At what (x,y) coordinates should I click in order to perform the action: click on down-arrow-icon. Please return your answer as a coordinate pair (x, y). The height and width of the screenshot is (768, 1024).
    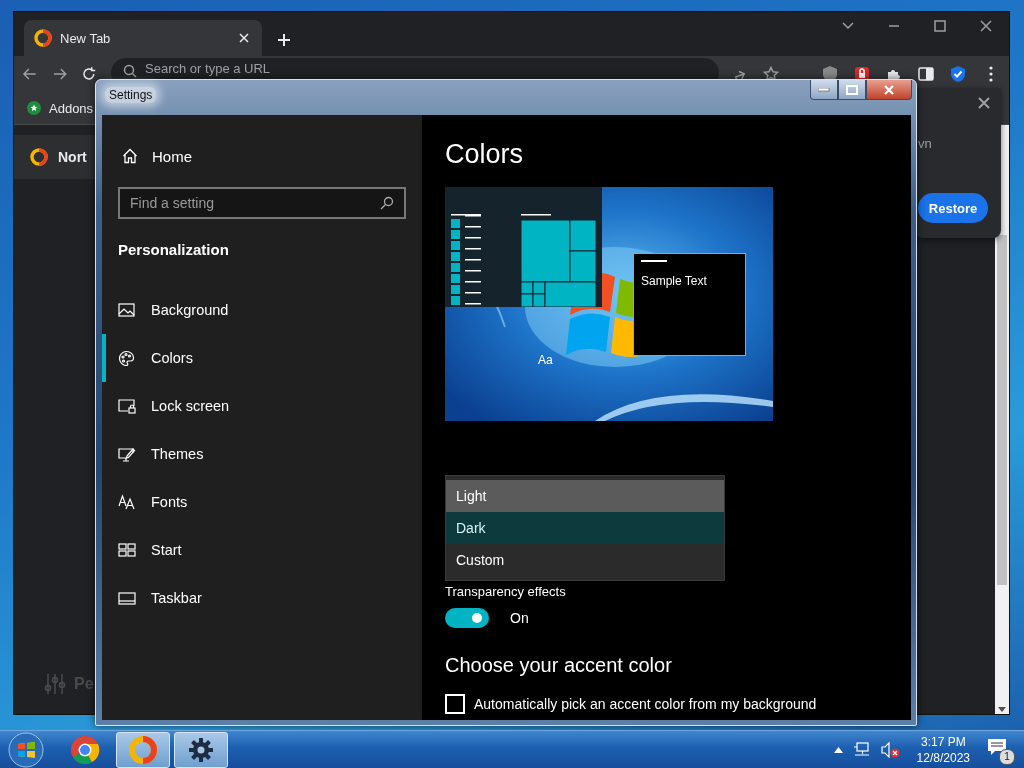
    Looking at the image, I should click on (1002, 709).